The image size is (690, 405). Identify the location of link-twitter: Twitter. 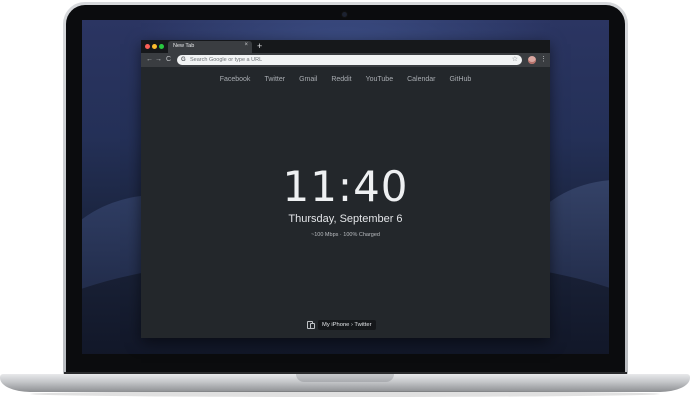
(274, 80).